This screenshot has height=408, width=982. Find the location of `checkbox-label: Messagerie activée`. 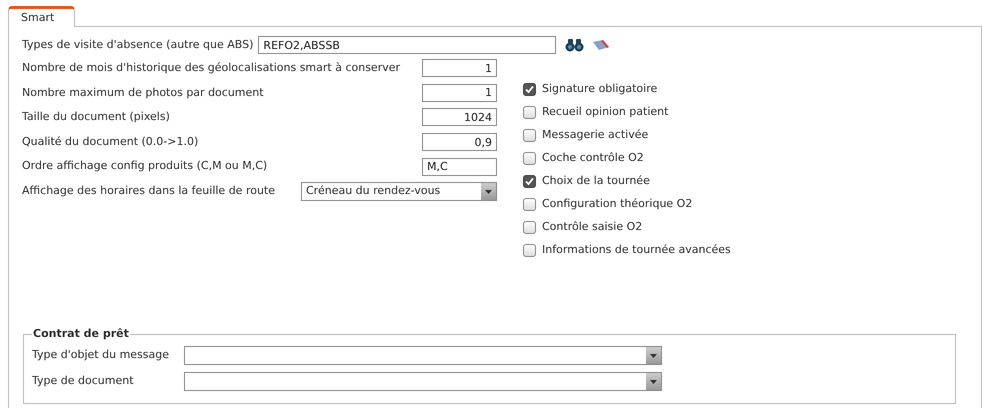

checkbox-label: Messagerie activée is located at coordinates (595, 135).